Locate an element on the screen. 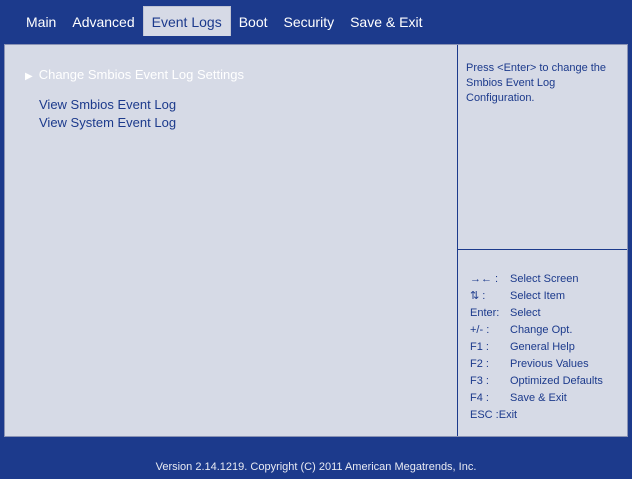 The height and width of the screenshot is (479, 632). view-smbios-event-log: View Smbios Event Log is located at coordinates (107, 104).